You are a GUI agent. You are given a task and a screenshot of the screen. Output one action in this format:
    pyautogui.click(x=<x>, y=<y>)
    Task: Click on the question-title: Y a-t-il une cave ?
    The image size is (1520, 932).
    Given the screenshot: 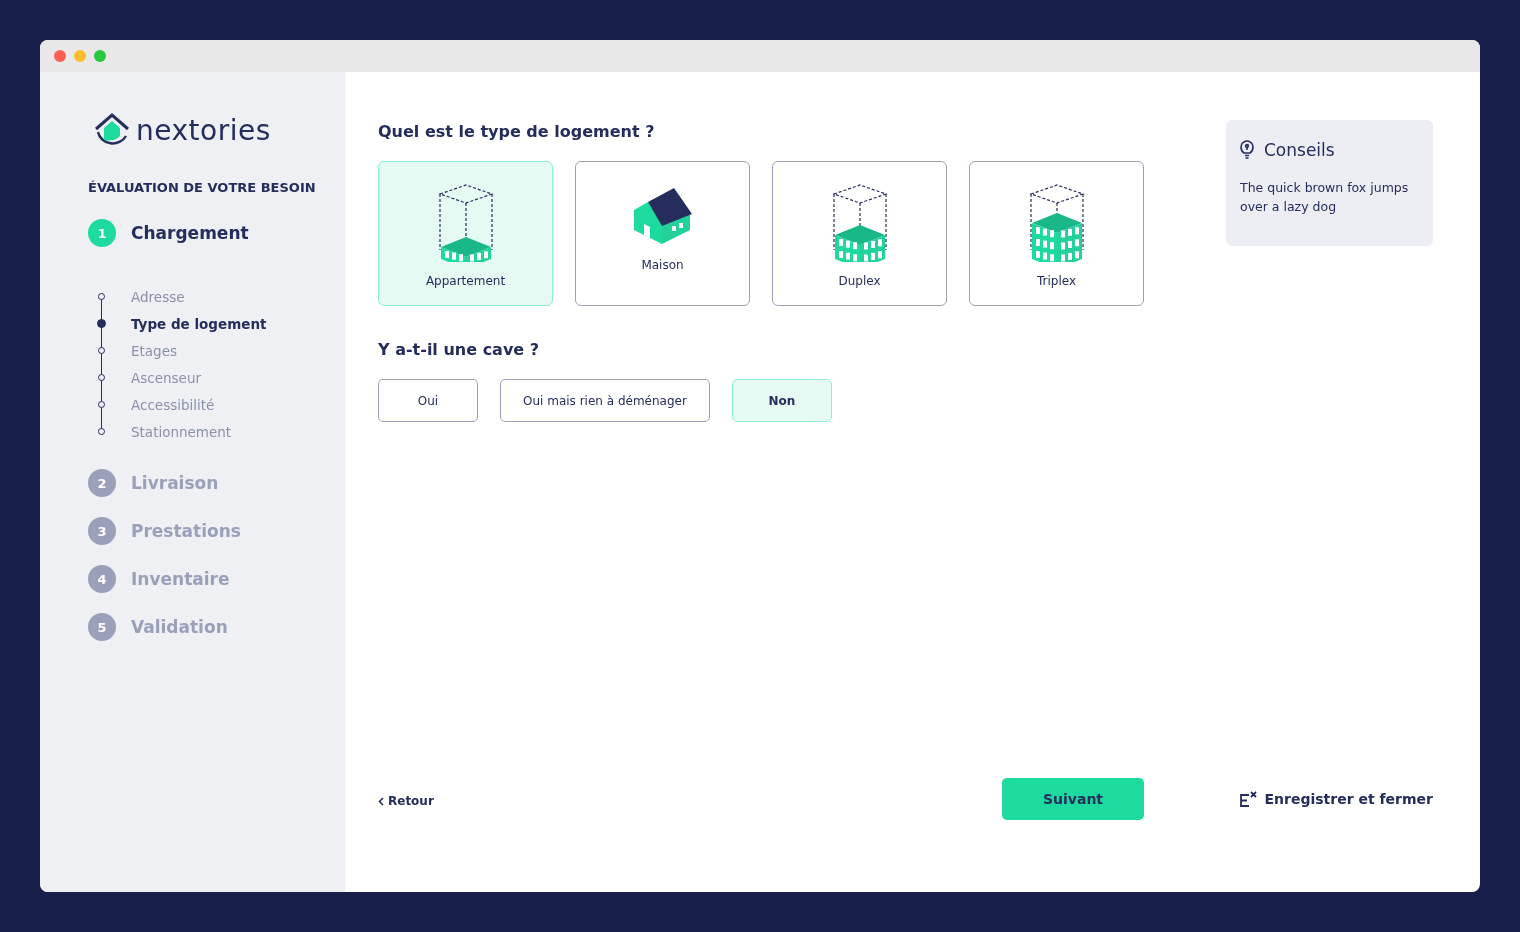 What is the action you would take?
    pyautogui.click(x=459, y=349)
    